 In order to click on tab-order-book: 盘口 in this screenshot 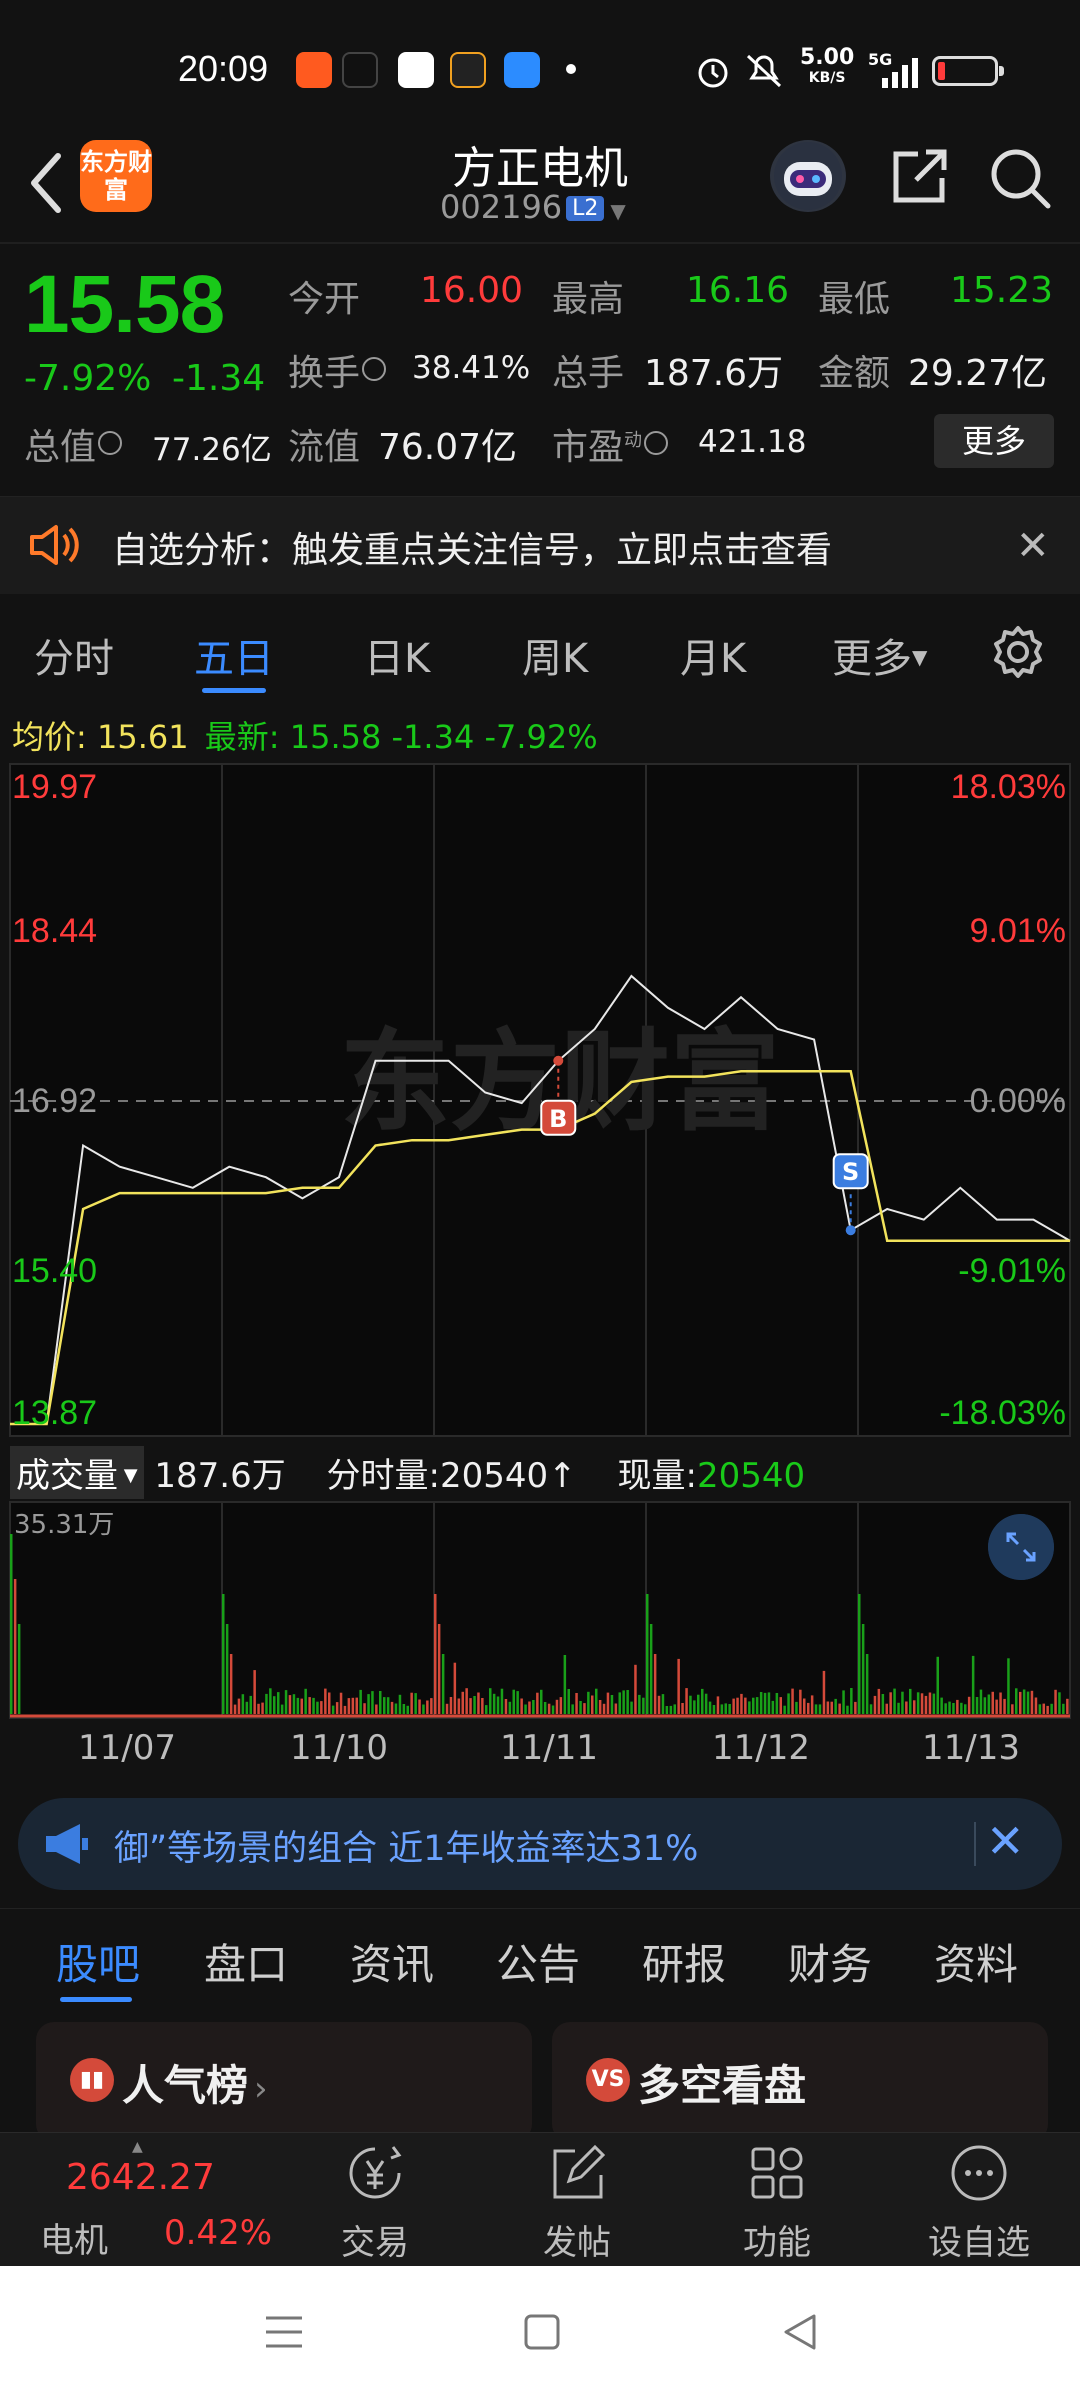, I will do `click(246, 1961)`.